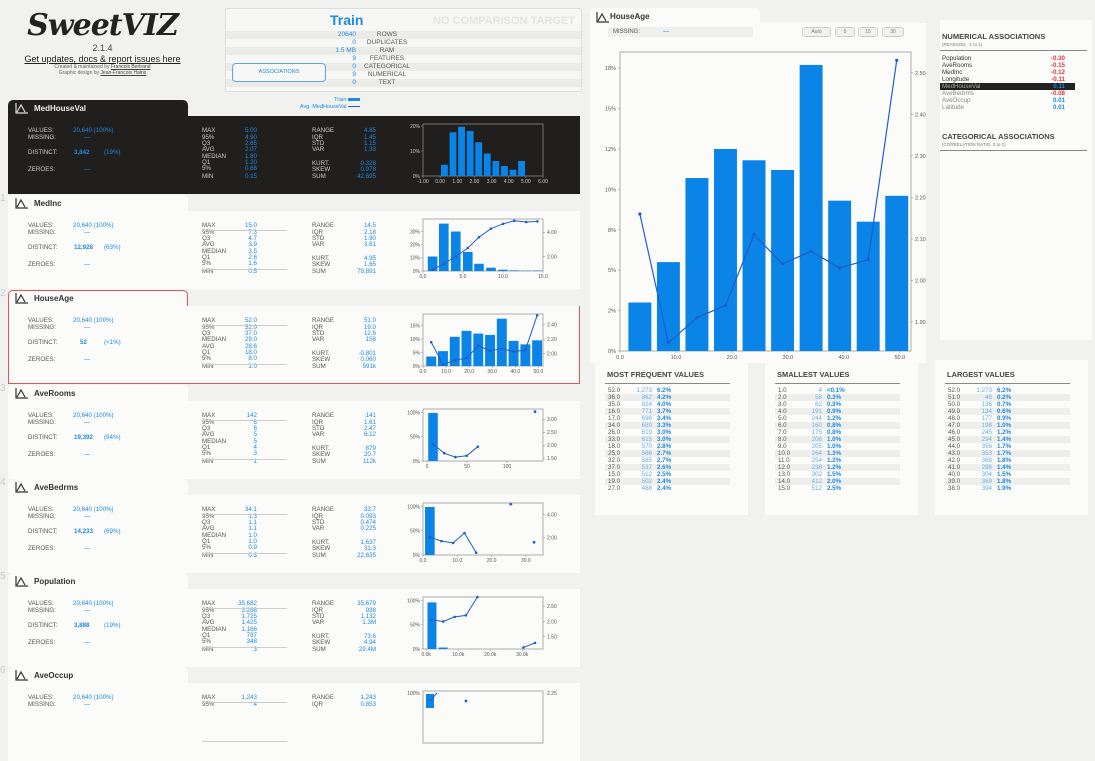  Describe the element at coordinates (987, 467) in the screenshot. I see `count-cell: 296` at that location.